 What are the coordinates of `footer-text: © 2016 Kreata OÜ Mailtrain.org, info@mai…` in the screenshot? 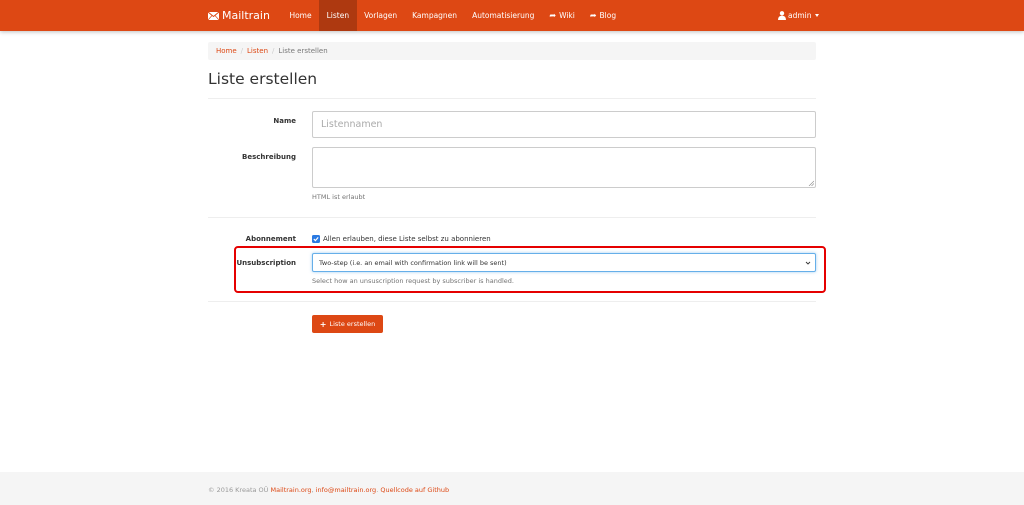 It's located at (328, 490).